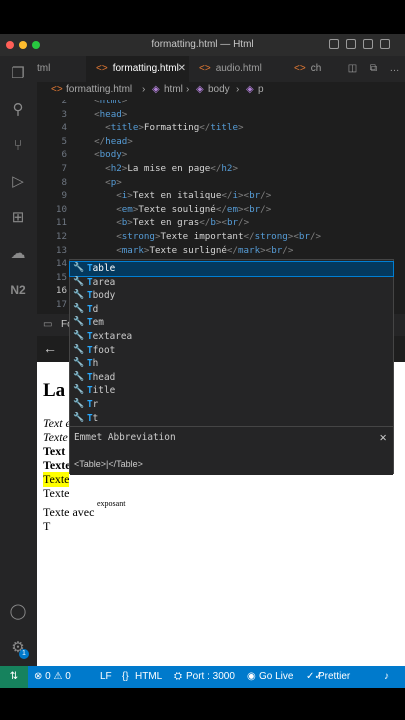 This screenshot has width=405, height=720. I want to click on customize-layout-icon, so click(385, 44).